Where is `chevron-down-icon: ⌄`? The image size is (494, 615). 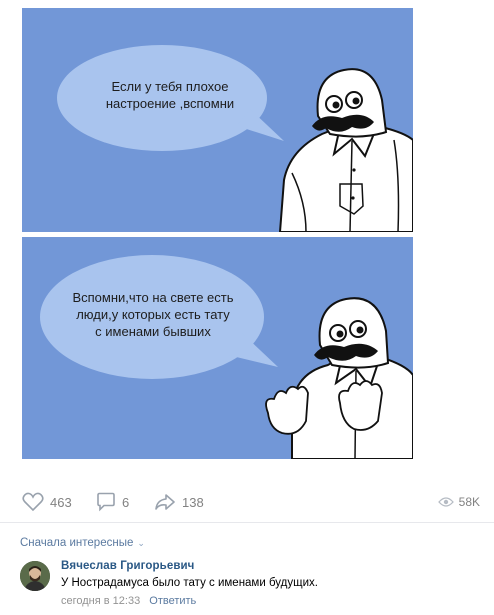 chevron-down-icon: ⌄ is located at coordinates (141, 542).